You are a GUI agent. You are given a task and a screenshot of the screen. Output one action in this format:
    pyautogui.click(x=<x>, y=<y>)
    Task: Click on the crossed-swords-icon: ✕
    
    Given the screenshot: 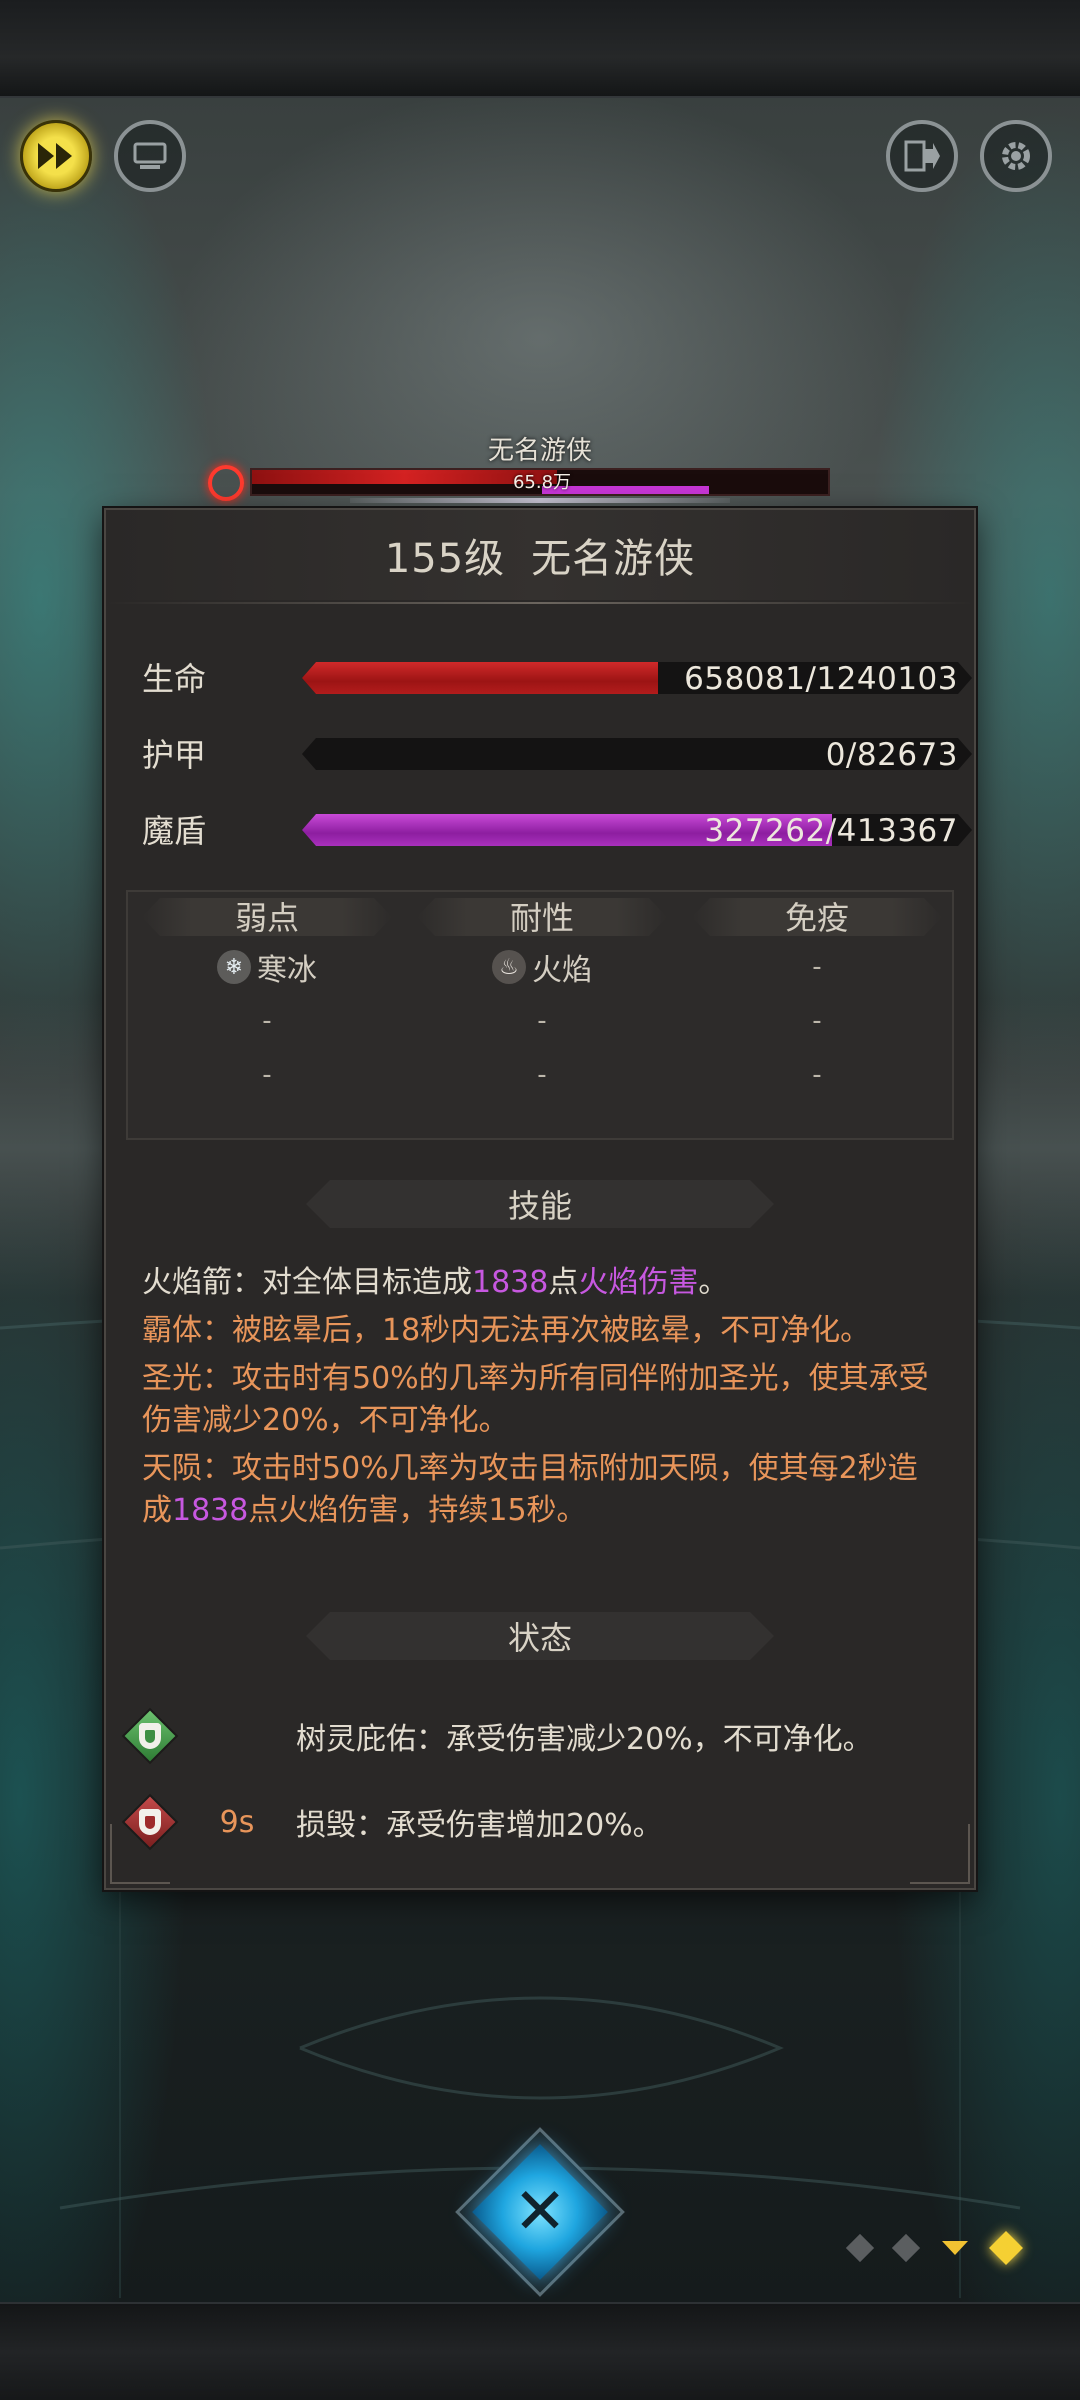 What is the action you would take?
    pyautogui.click(x=540, y=2212)
    